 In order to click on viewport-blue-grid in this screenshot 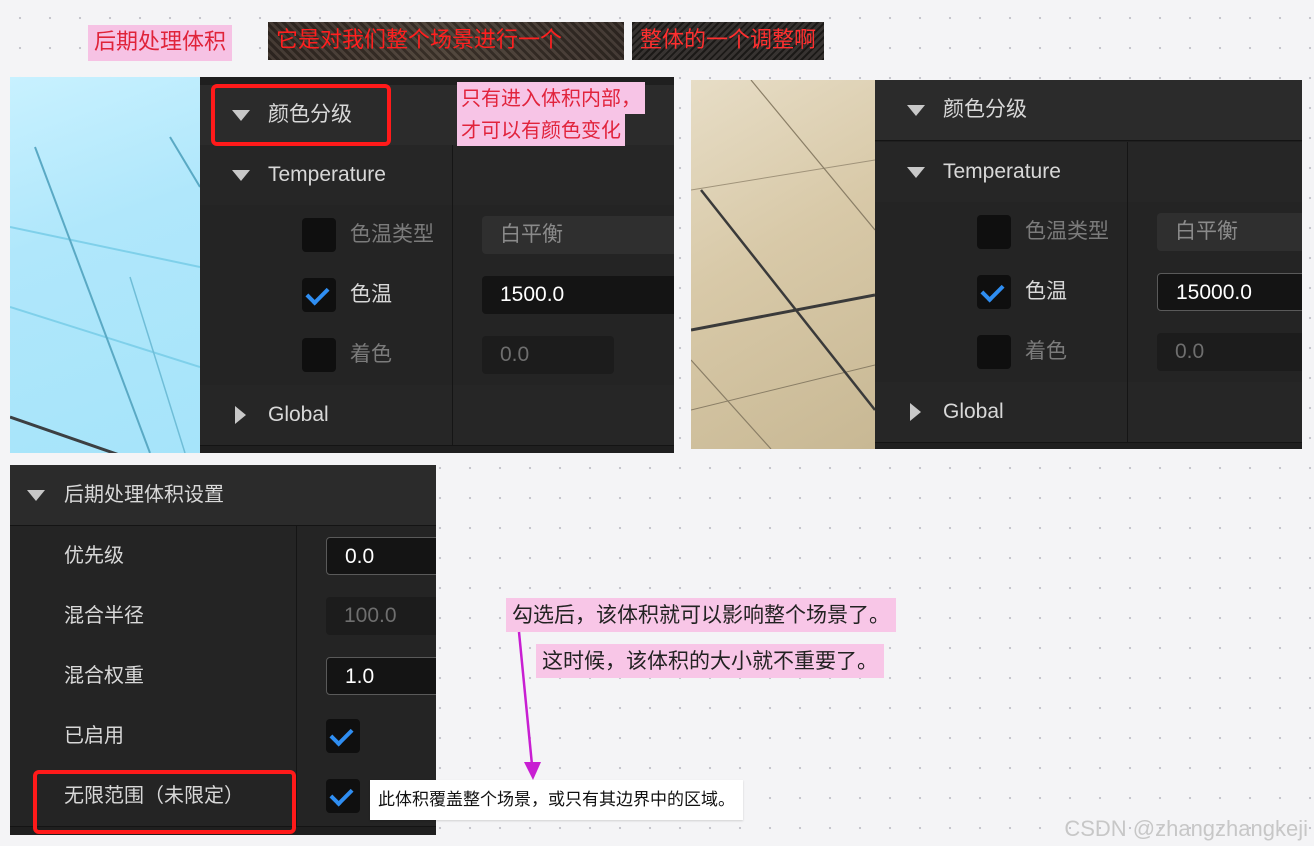, I will do `click(105, 294)`.